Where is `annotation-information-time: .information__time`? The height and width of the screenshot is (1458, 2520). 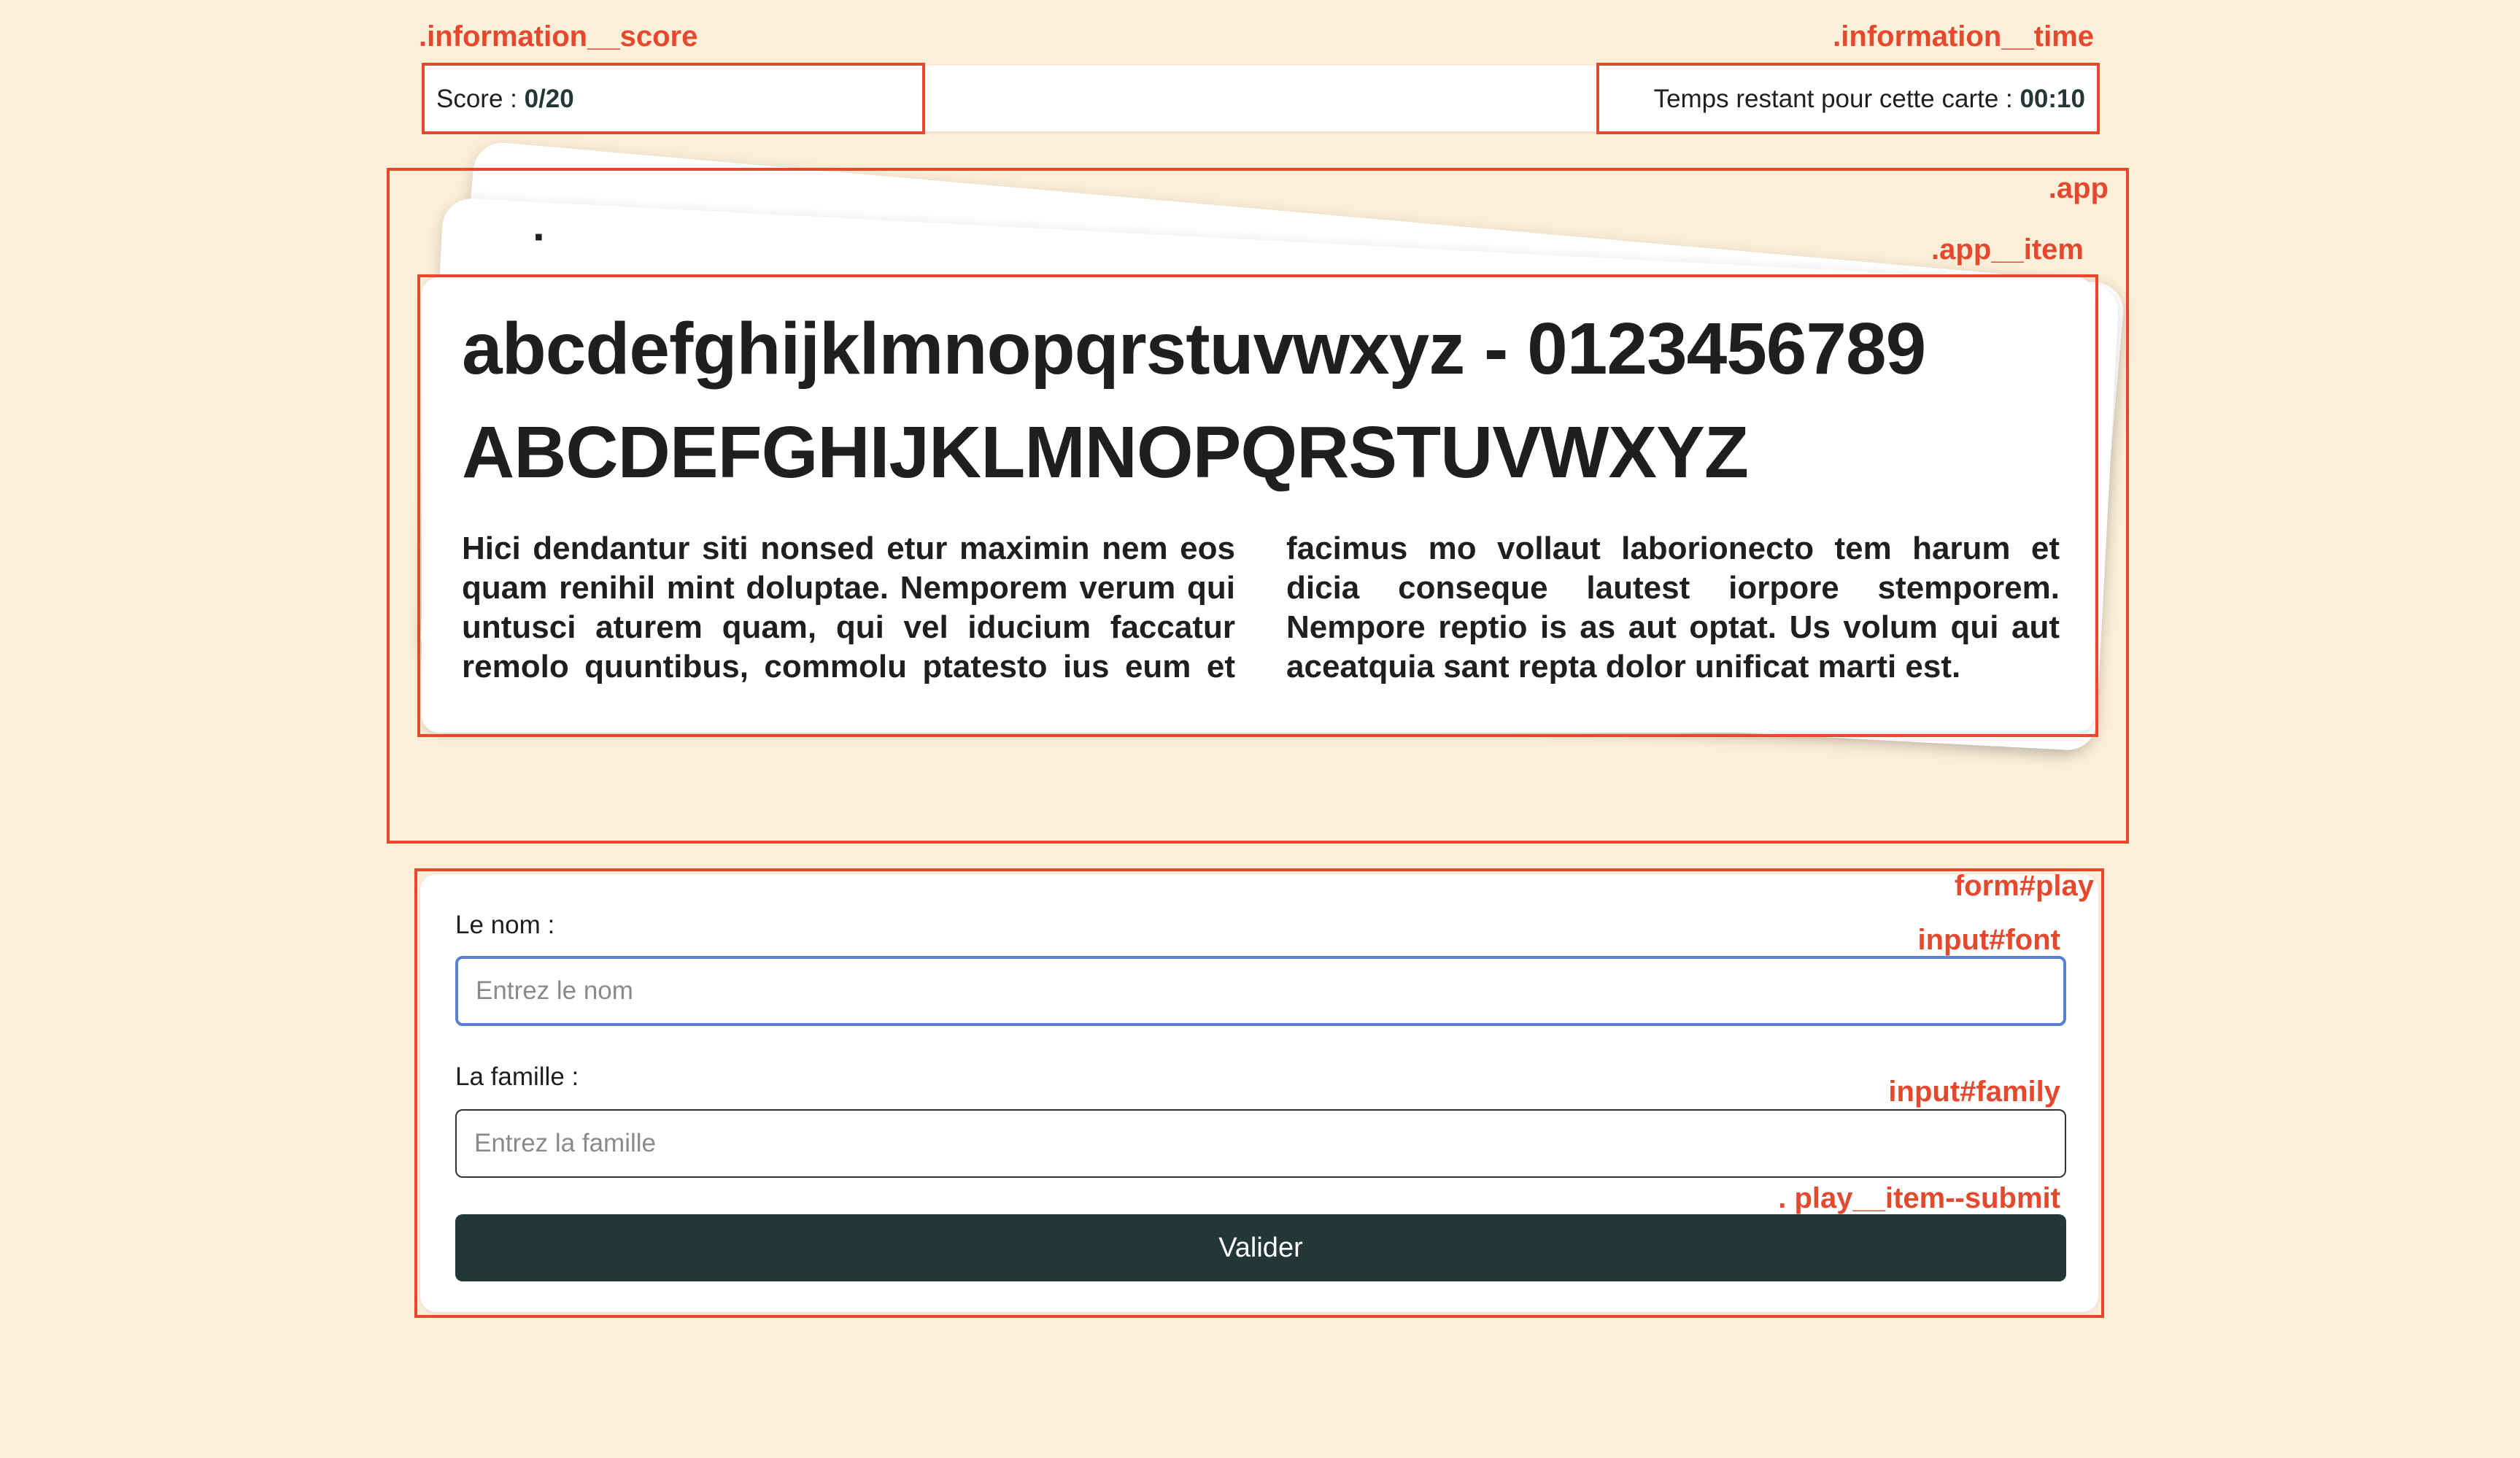 annotation-information-time: .information__time is located at coordinates (1964, 36).